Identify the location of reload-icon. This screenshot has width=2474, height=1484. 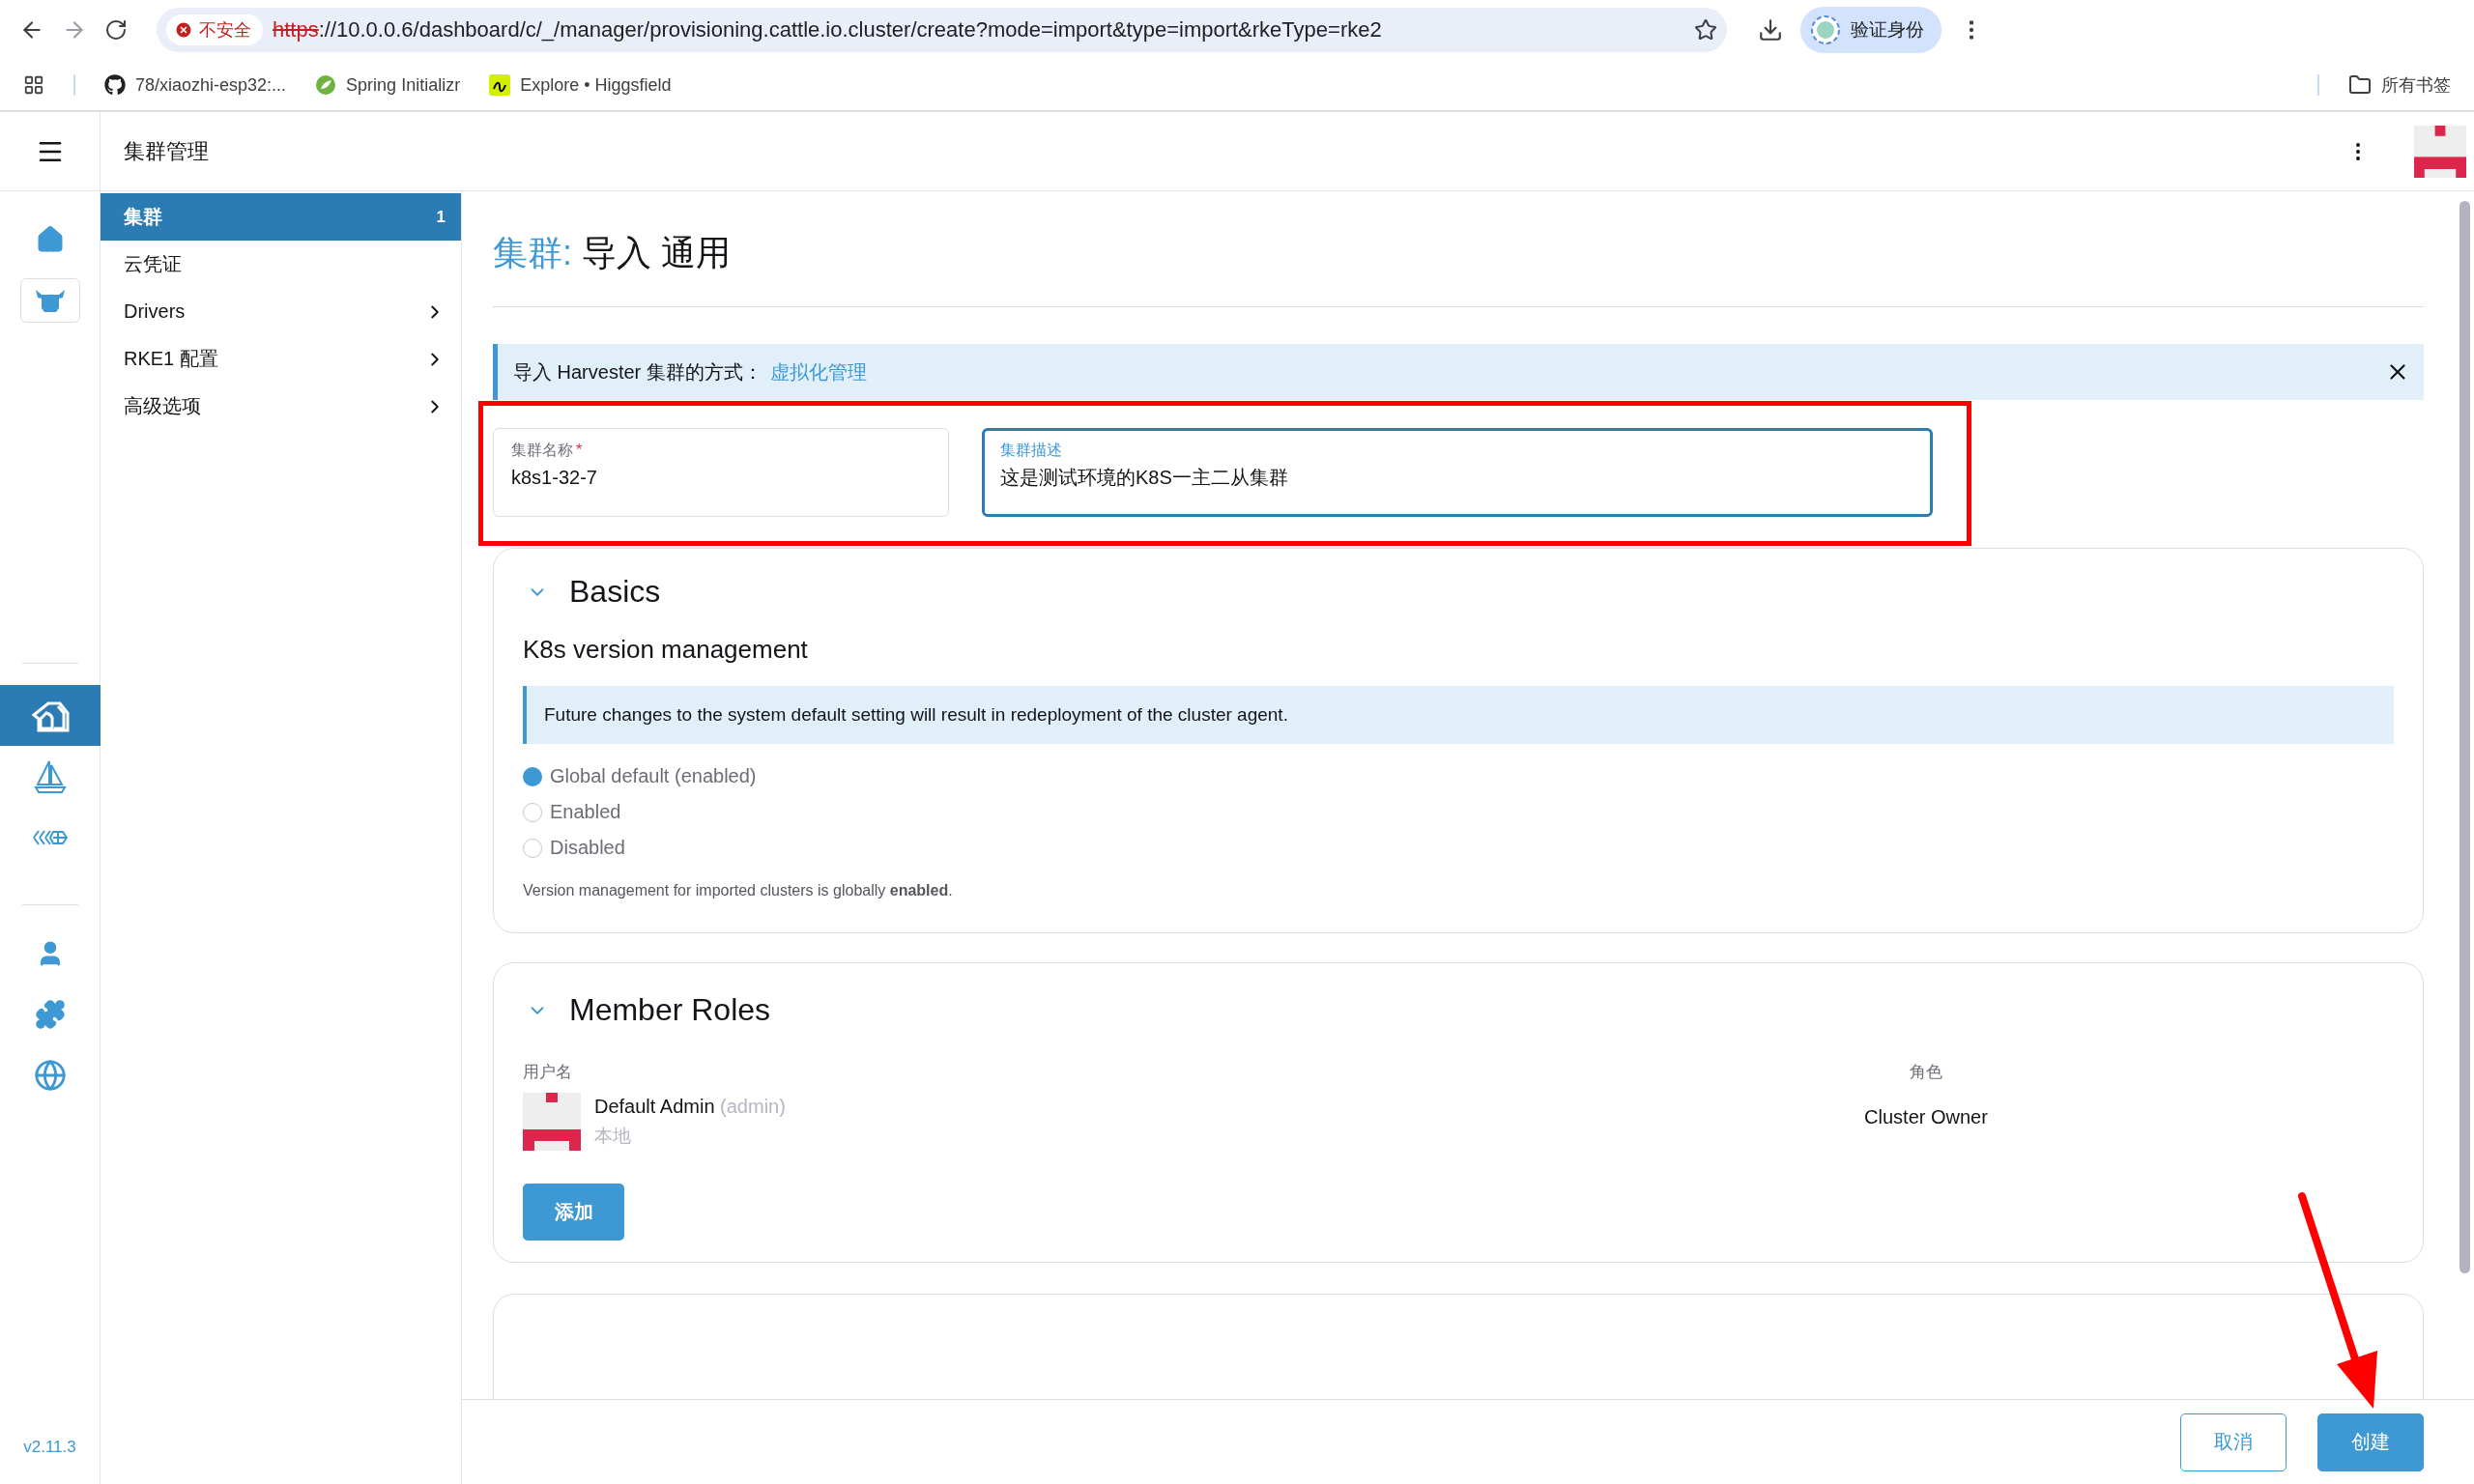
(116, 30).